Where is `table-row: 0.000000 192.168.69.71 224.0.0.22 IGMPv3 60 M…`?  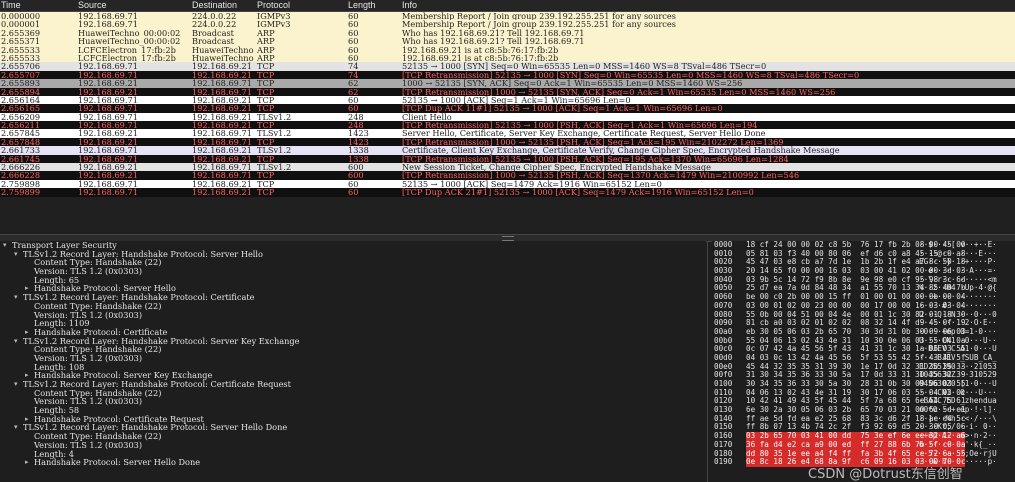
table-row: 0.000000 192.168.69.71 224.0.0.22 IGMPv3 60 M… is located at coordinates (507, 16).